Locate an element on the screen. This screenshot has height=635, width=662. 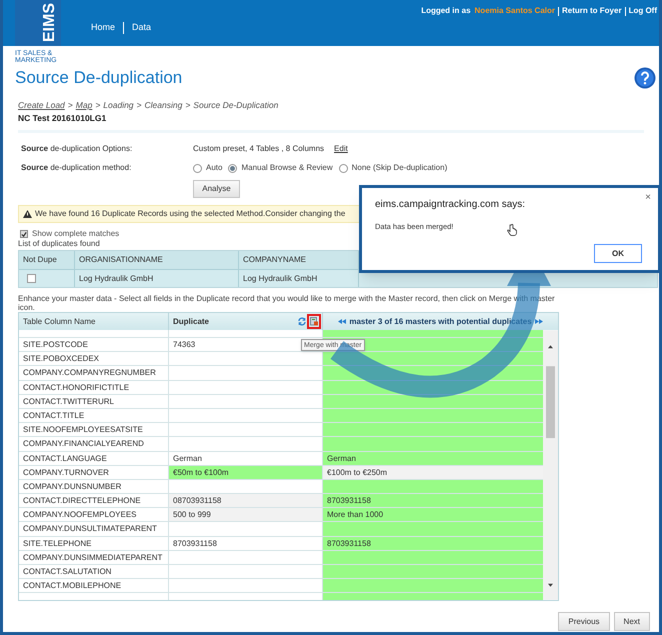
radio-label: Manual Browse & Review is located at coordinates (287, 168).